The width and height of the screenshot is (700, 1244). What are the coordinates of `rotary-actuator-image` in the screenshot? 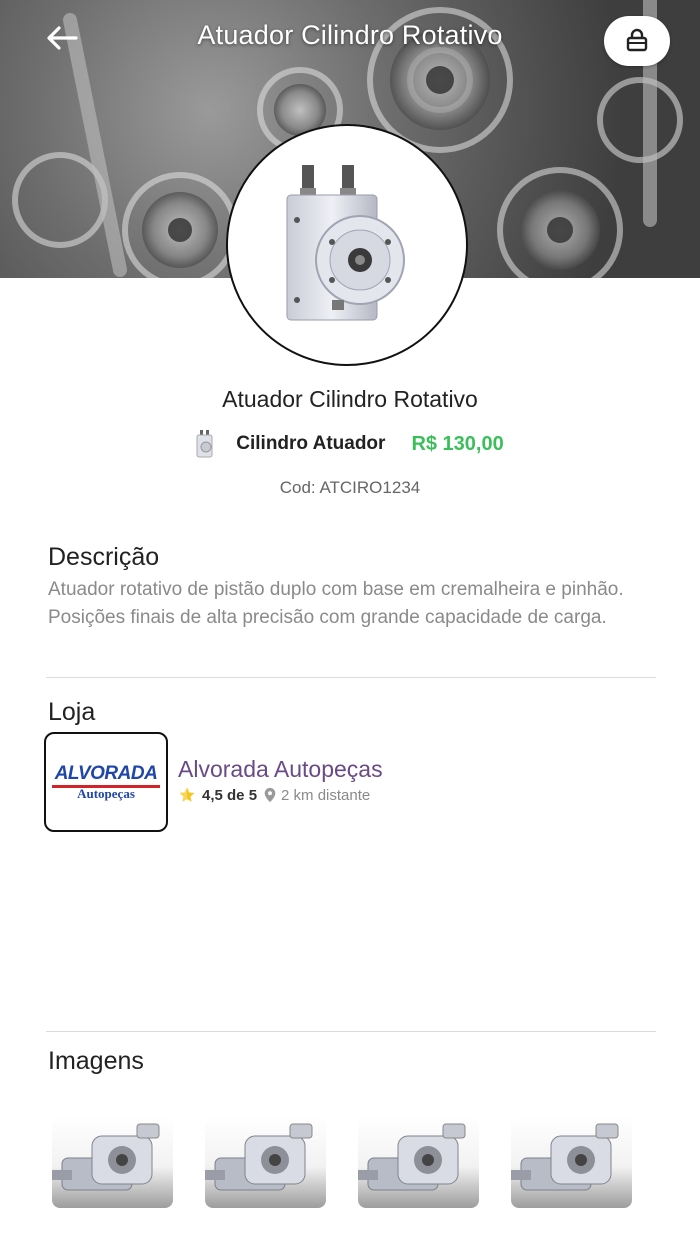 It's located at (345, 243).